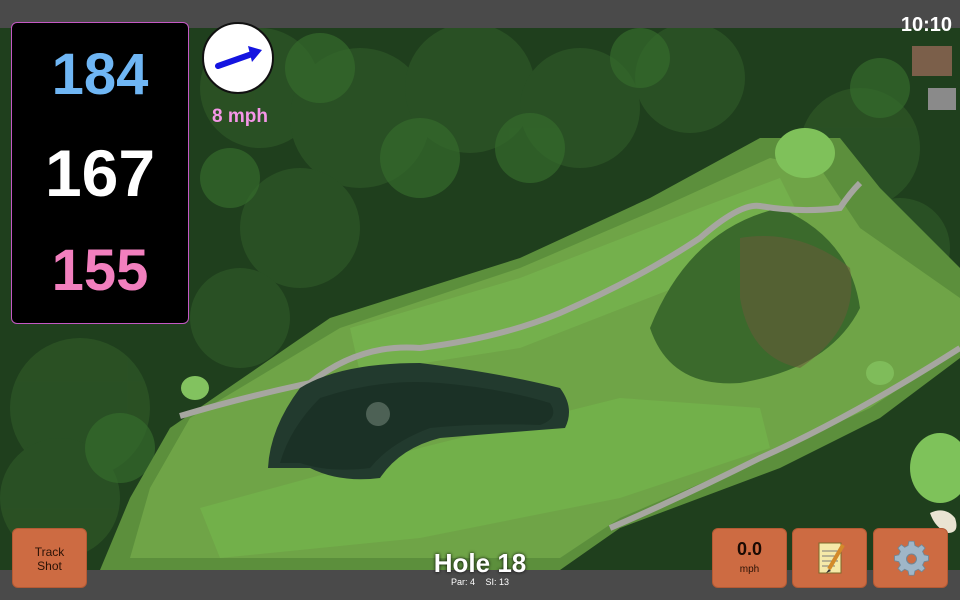 This screenshot has width=960, height=600. Describe the element at coordinates (100, 74) in the screenshot. I see `back-distance: 184` at that location.